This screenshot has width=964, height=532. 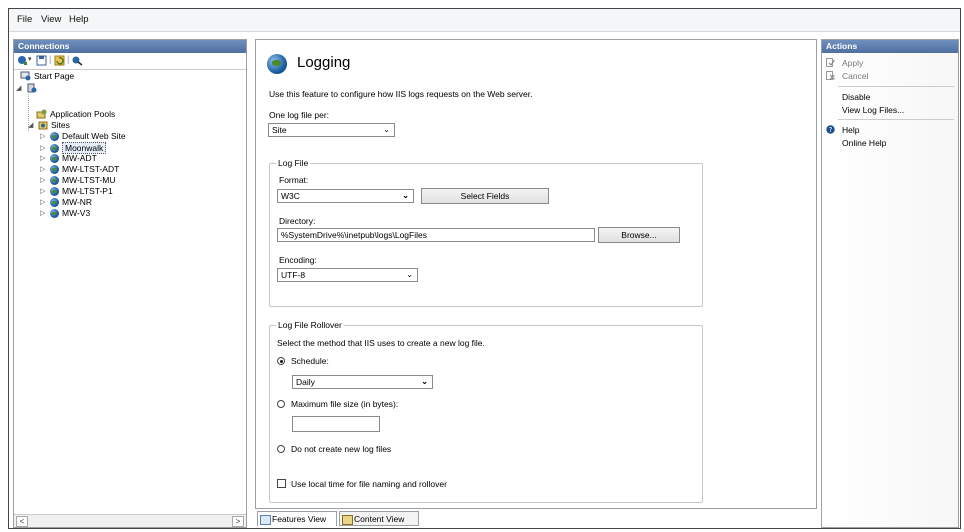 I want to click on tree-label: MW-LTST-P1, so click(x=87, y=191).